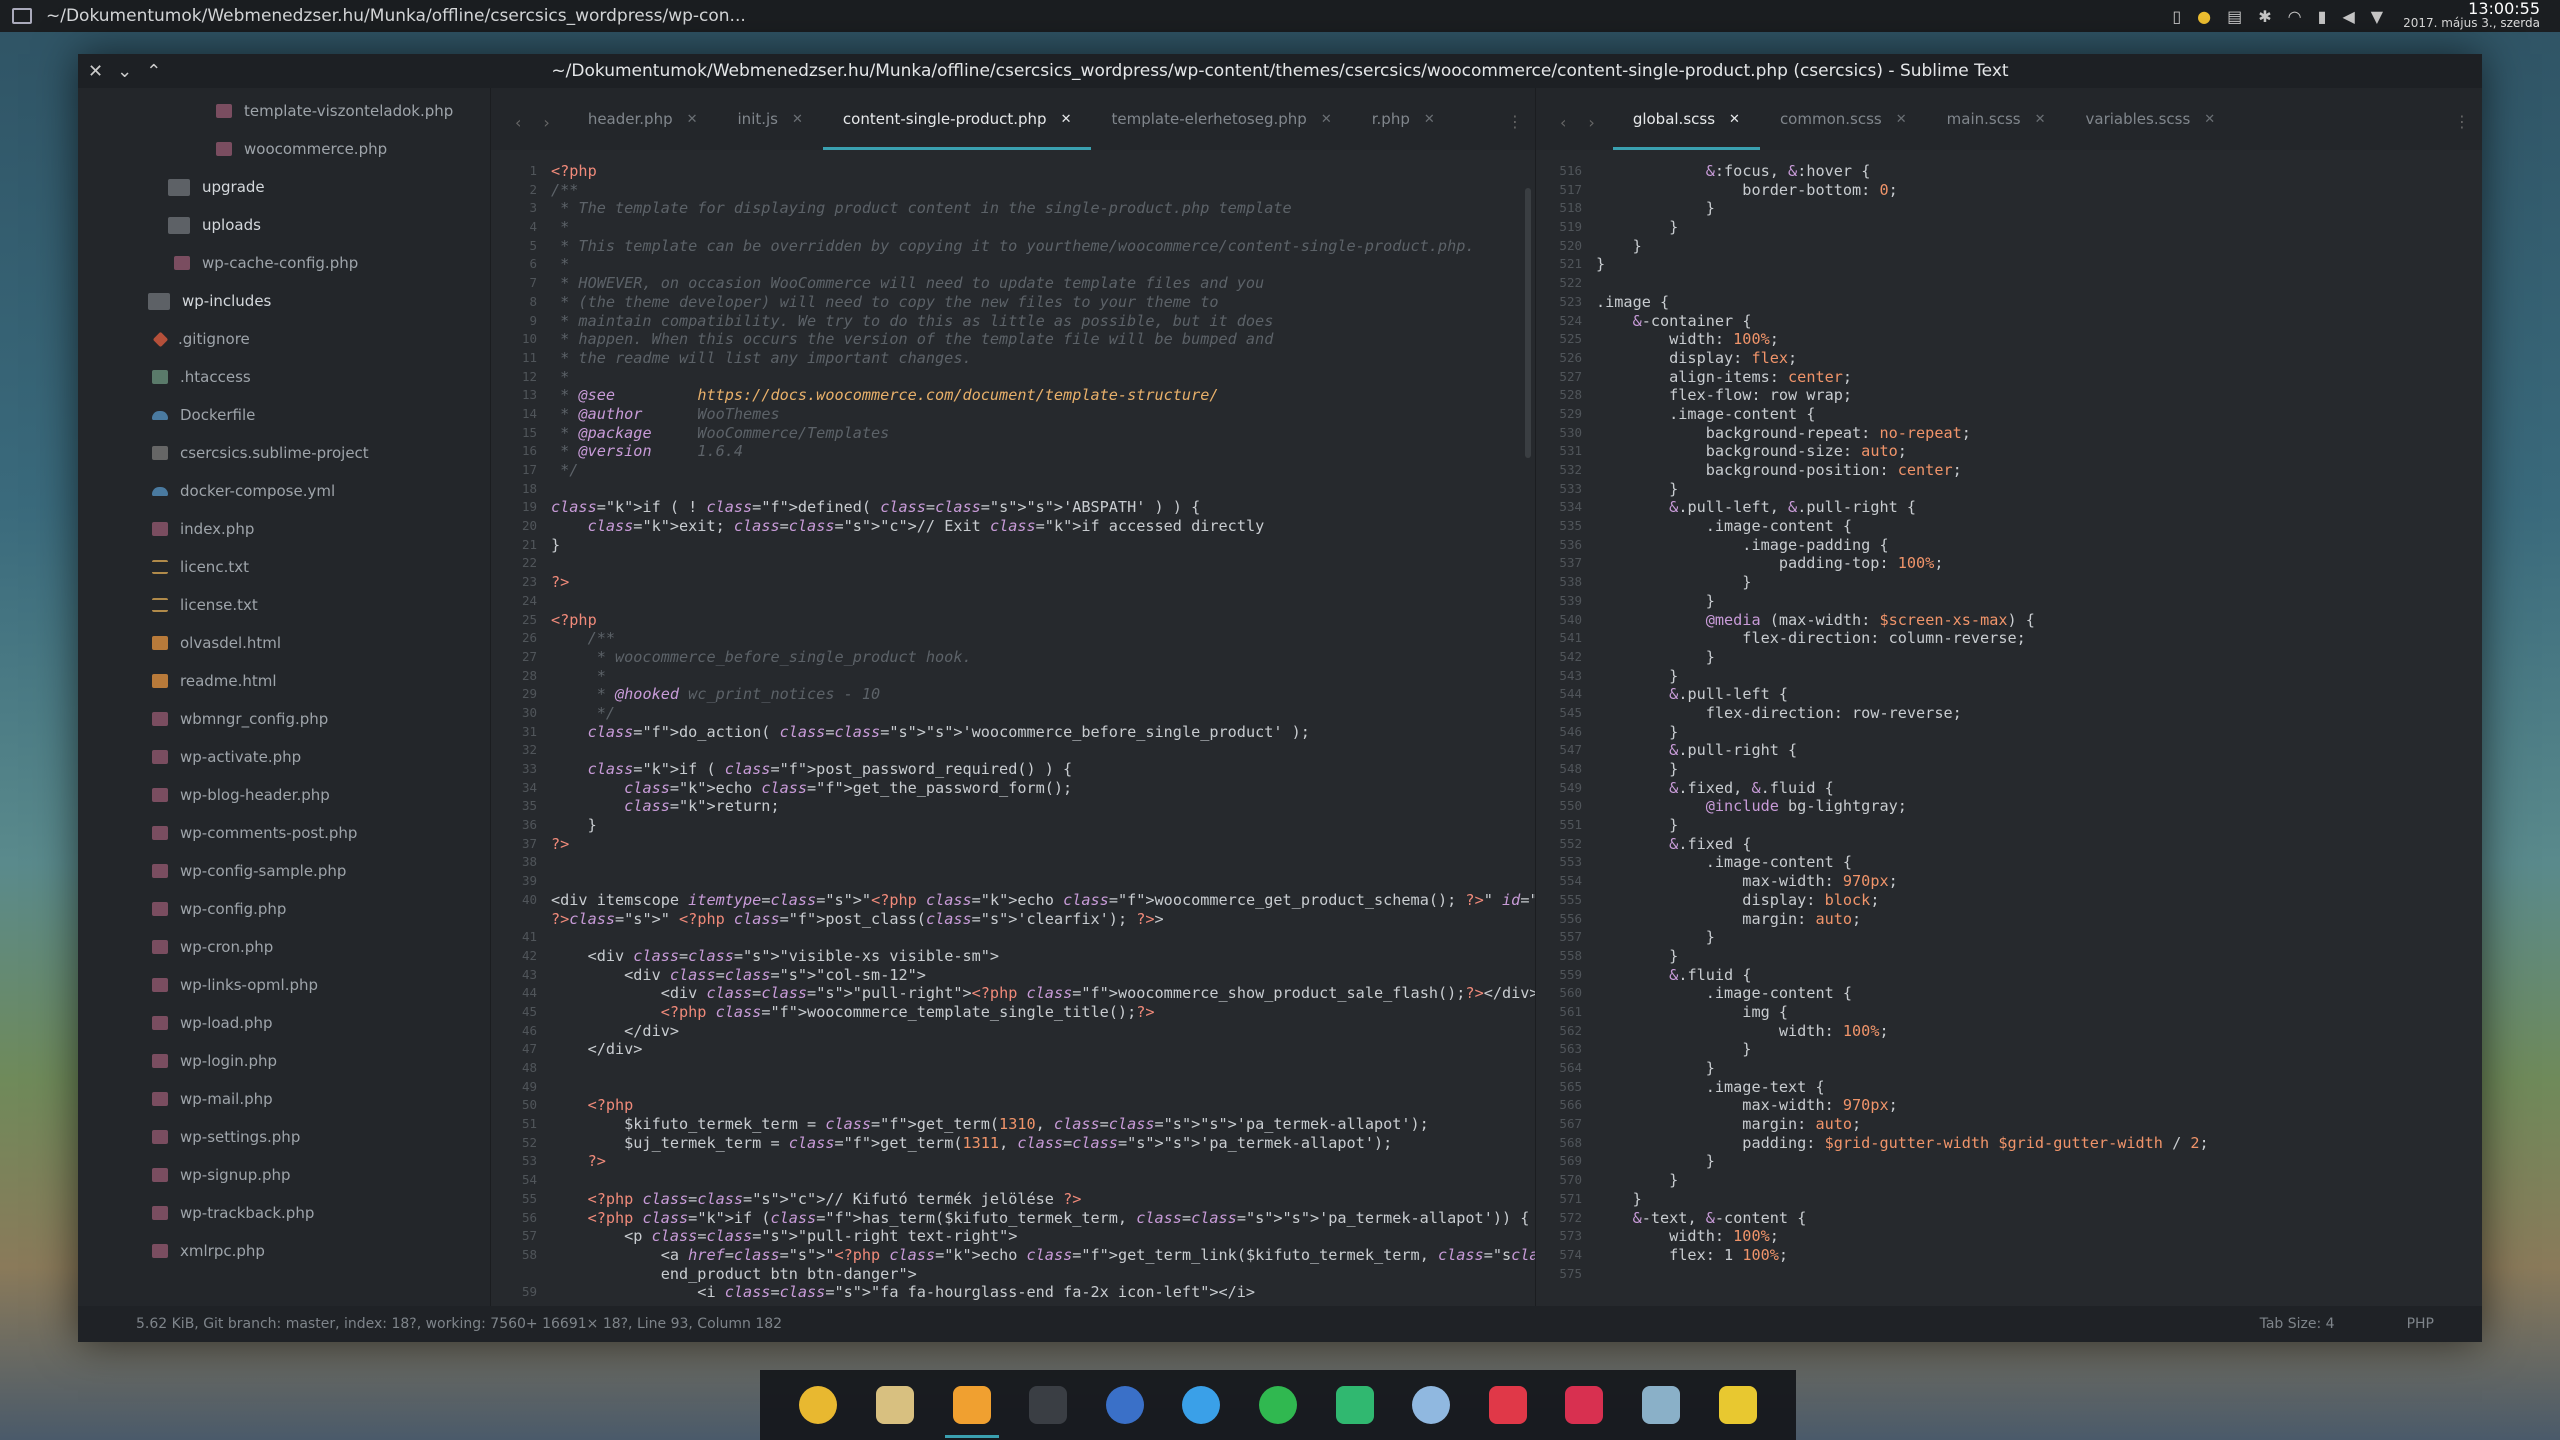 The height and width of the screenshot is (1440, 2560). I want to click on pidgin-icon, so click(1431, 1405).